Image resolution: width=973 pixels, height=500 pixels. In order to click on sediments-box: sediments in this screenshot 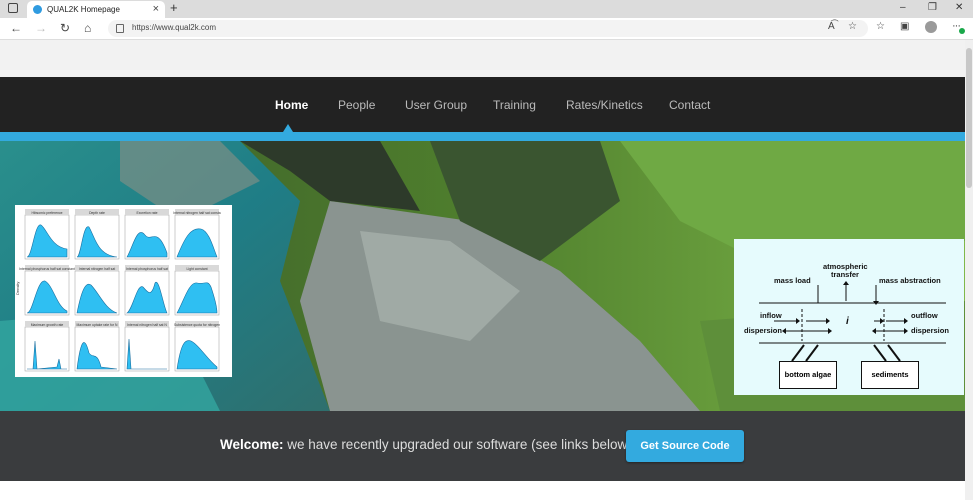, I will do `click(890, 375)`.